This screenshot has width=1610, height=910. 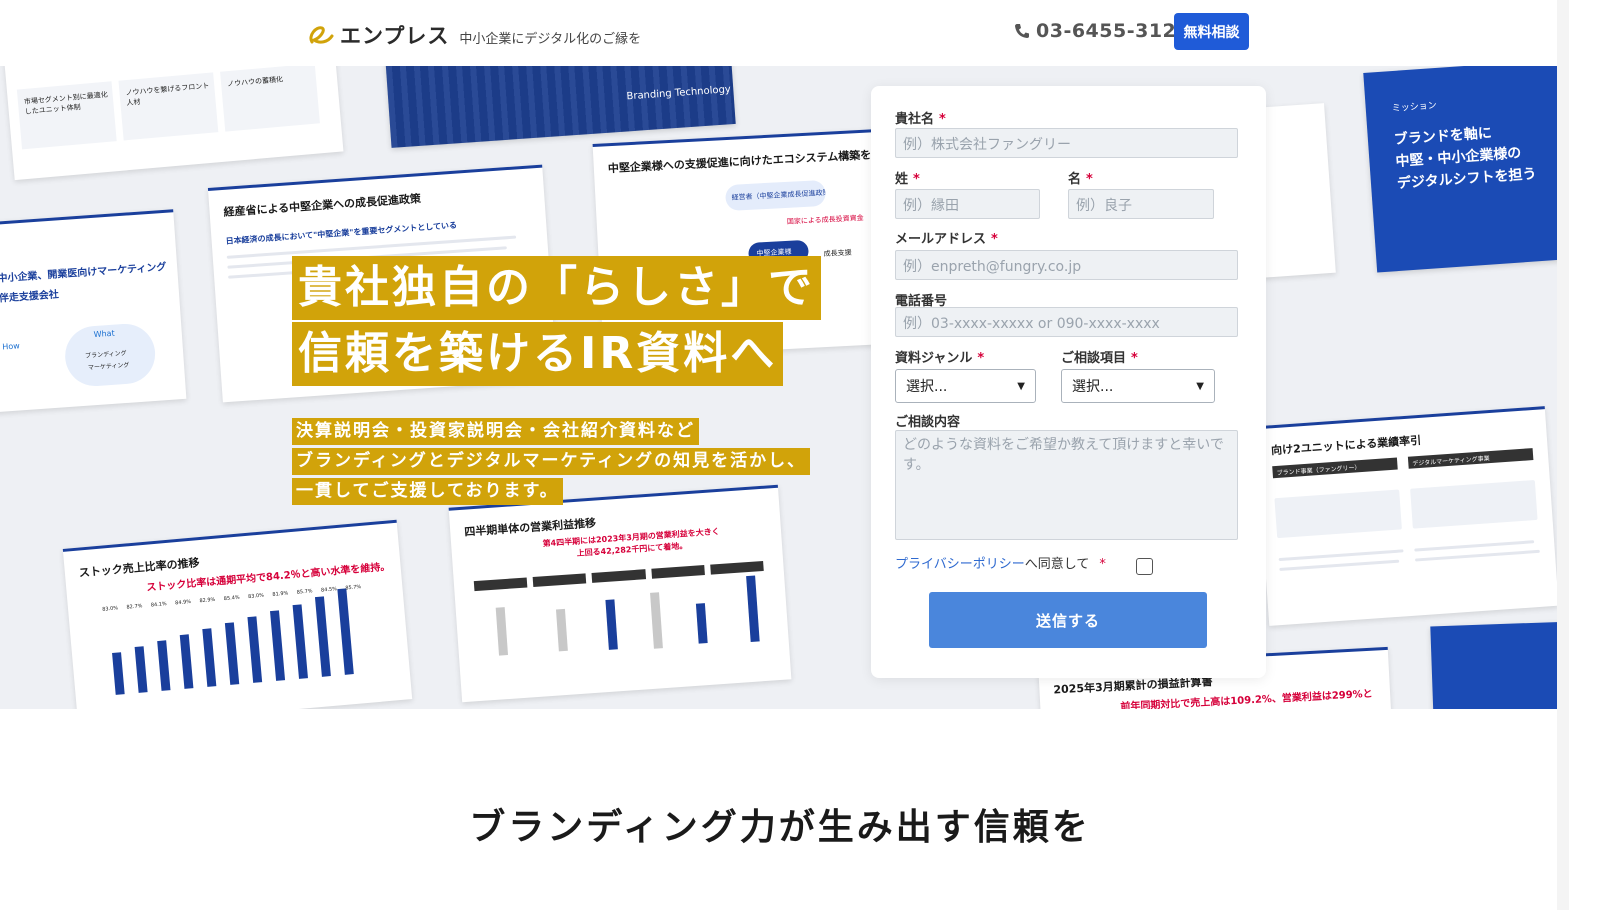 What do you see at coordinates (1066, 265) in the screenshot?
I see `email-field: 例）enpreth@fungry.co.jp` at bounding box center [1066, 265].